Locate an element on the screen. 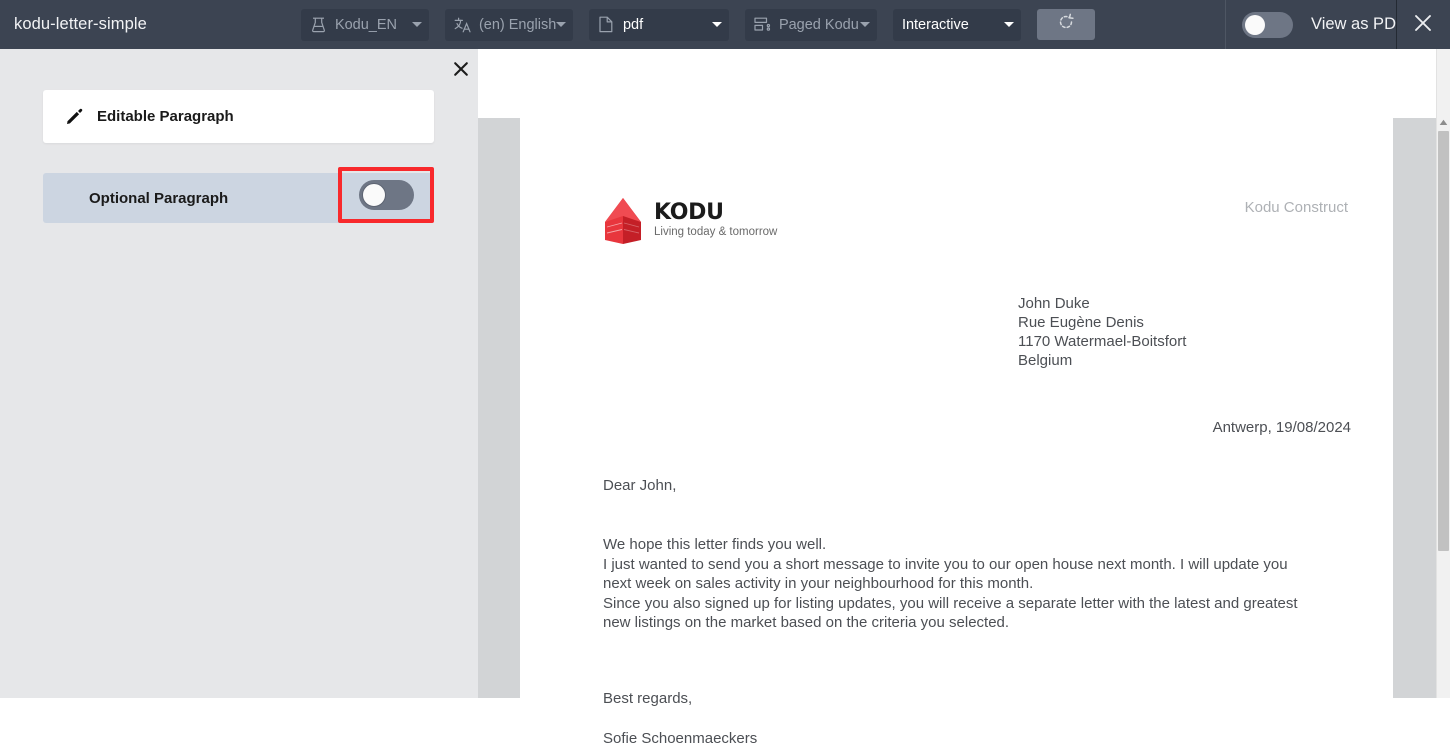  dropdown-label: Kodu_EN is located at coordinates (366, 24).